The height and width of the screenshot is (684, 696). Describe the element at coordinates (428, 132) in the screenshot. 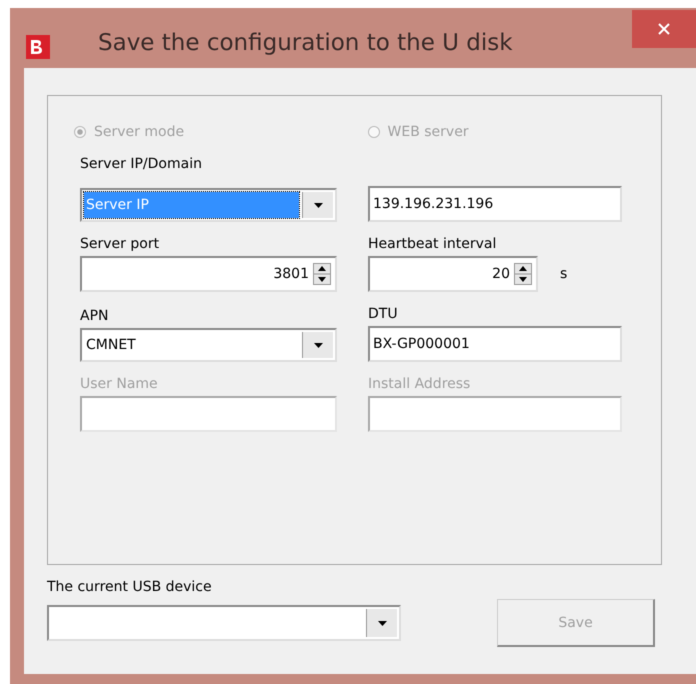

I see `radio-label: WEB server` at that location.